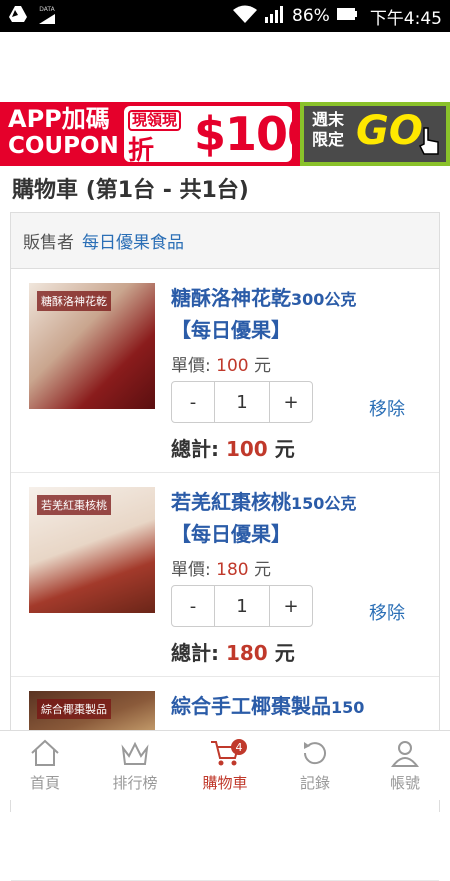 This screenshot has height=881, width=450. What do you see at coordinates (246, 449) in the screenshot?
I see `total-value: 100` at bounding box center [246, 449].